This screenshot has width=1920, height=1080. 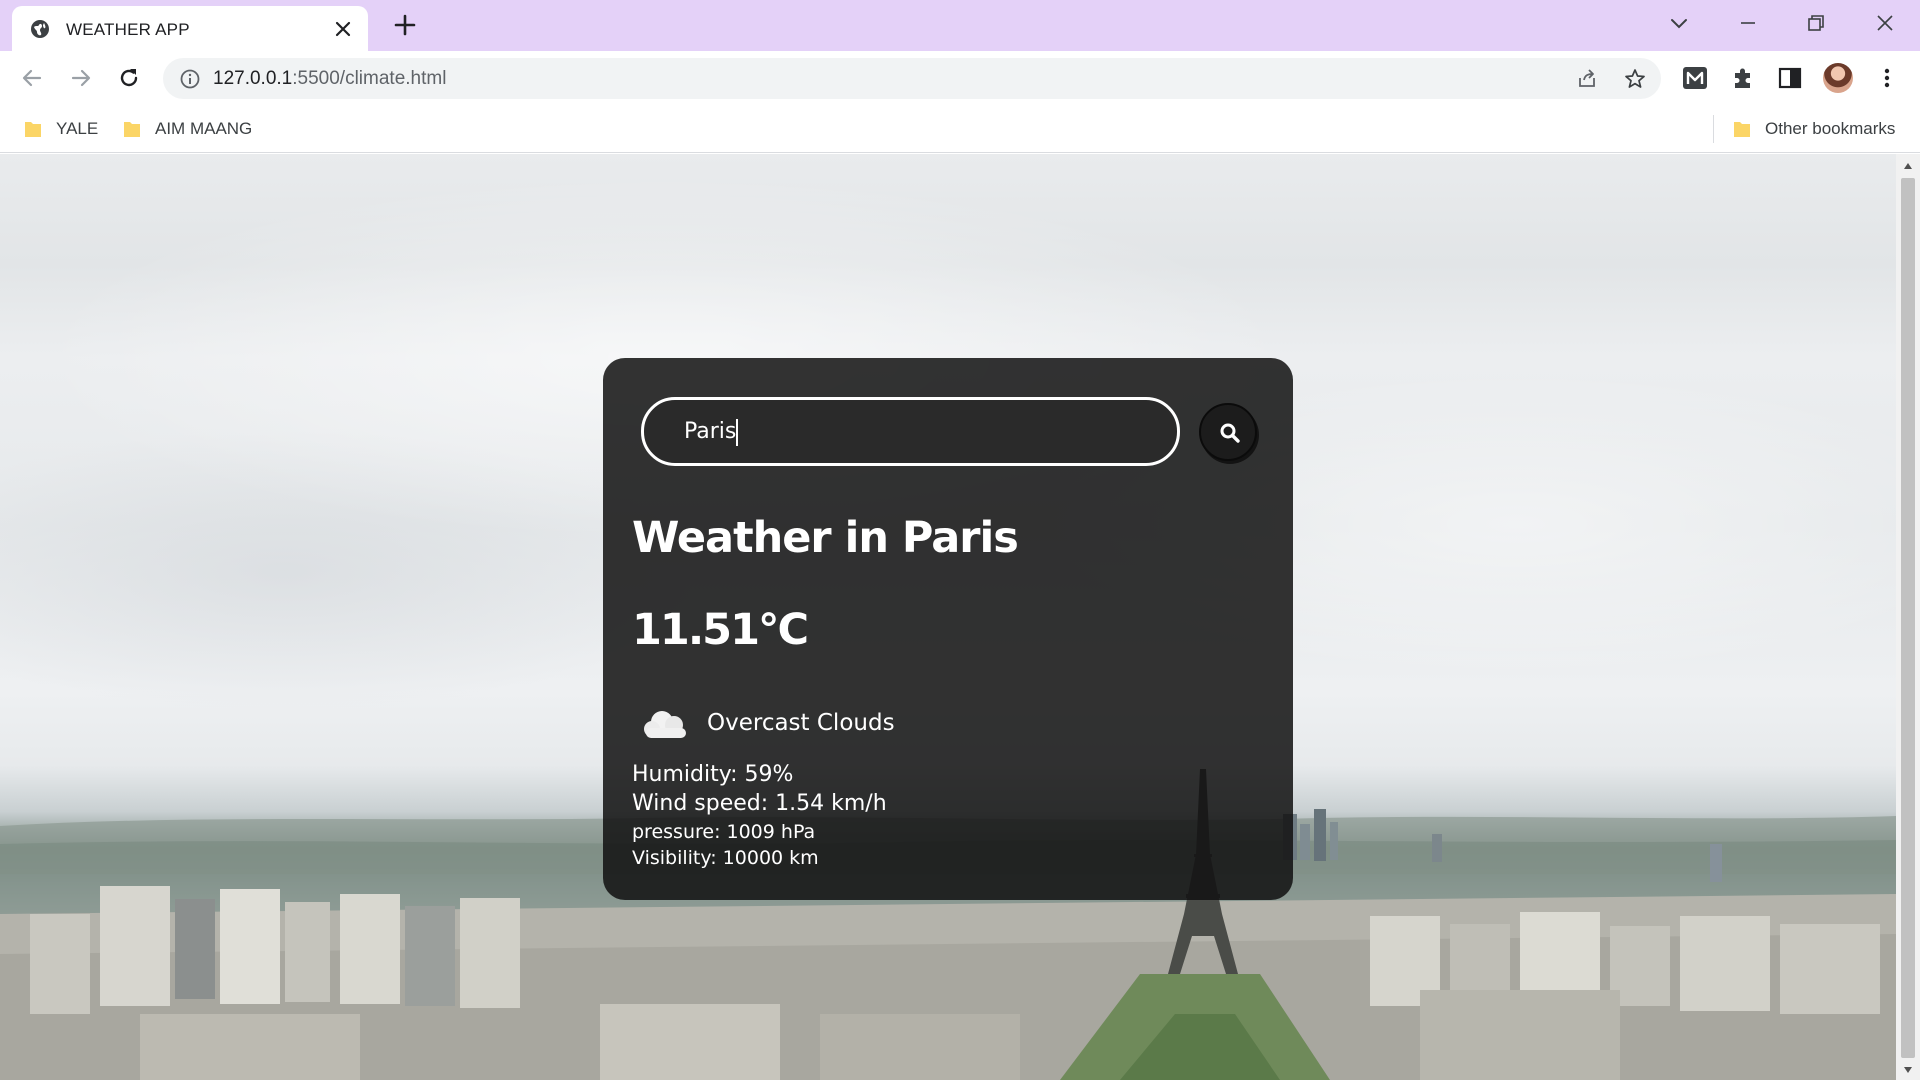 I want to click on tab-search-chevron-icon, so click(x=1679, y=23).